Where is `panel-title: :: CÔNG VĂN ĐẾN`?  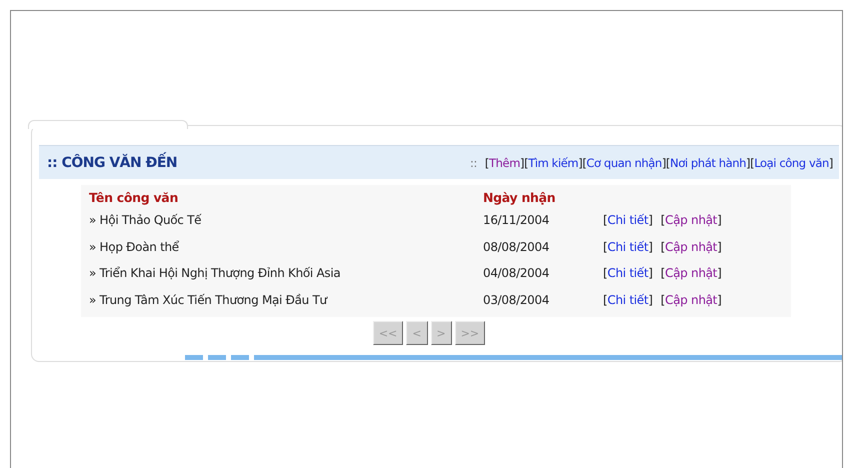
panel-title: :: CÔNG VĂN ĐẾN is located at coordinates (112, 162).